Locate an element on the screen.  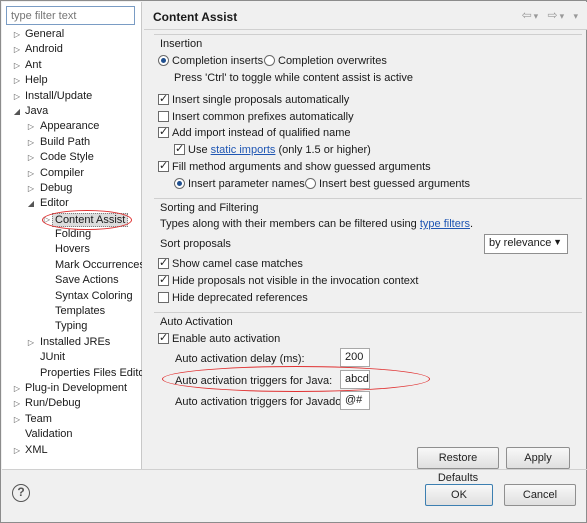
tree-item-label: Install/Update is located at coordinates (59, 95).